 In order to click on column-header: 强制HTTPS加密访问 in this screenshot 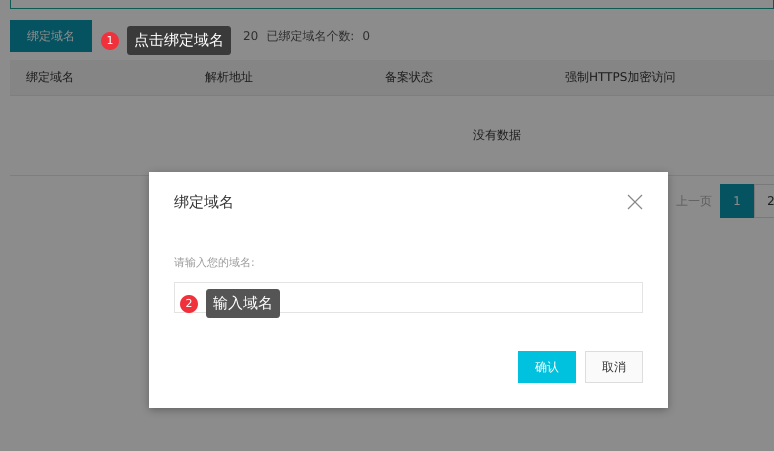, I will do `click(620, 77)`.